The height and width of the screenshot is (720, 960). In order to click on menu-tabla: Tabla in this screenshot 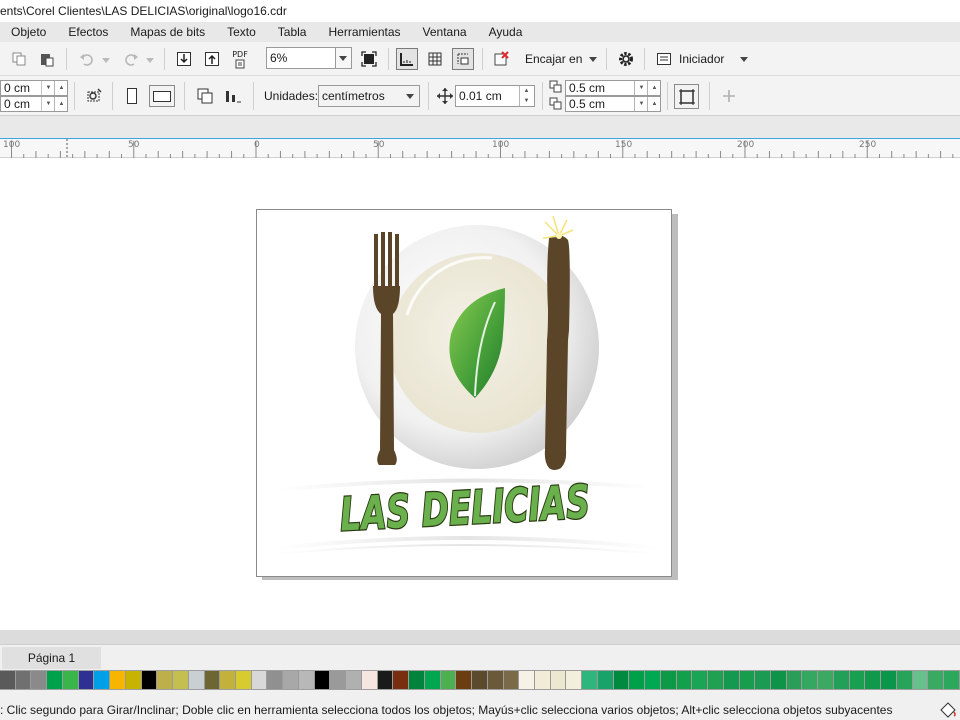, I will do `click(292, 32)`.